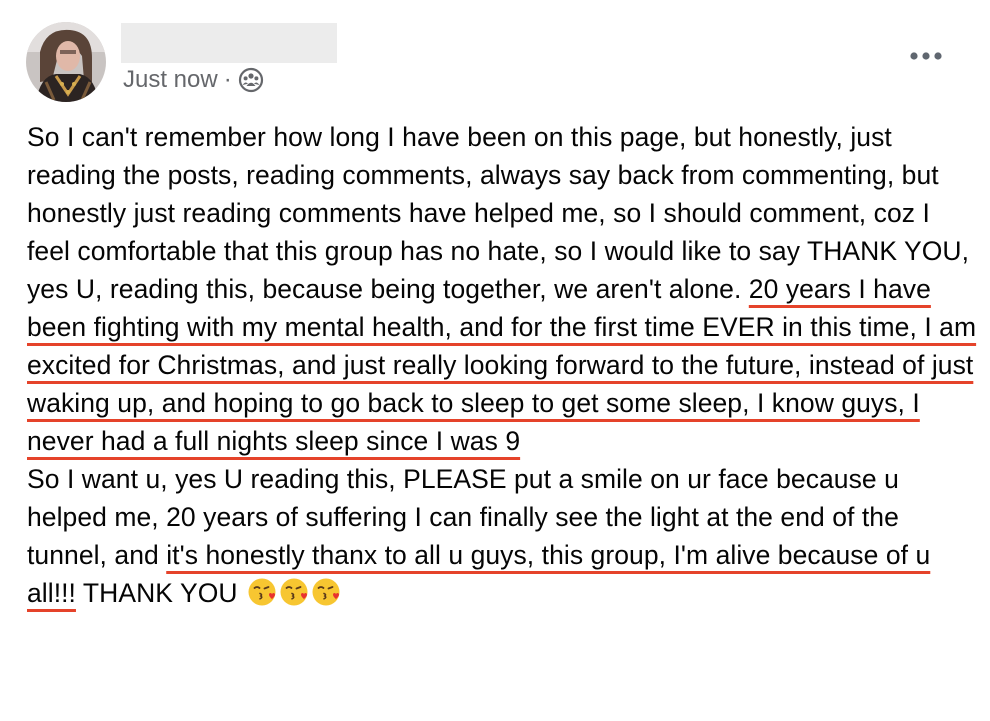  Describe the element at coordinates (251, 80) in the screenshot. I see `group-audience-icon` at that location.